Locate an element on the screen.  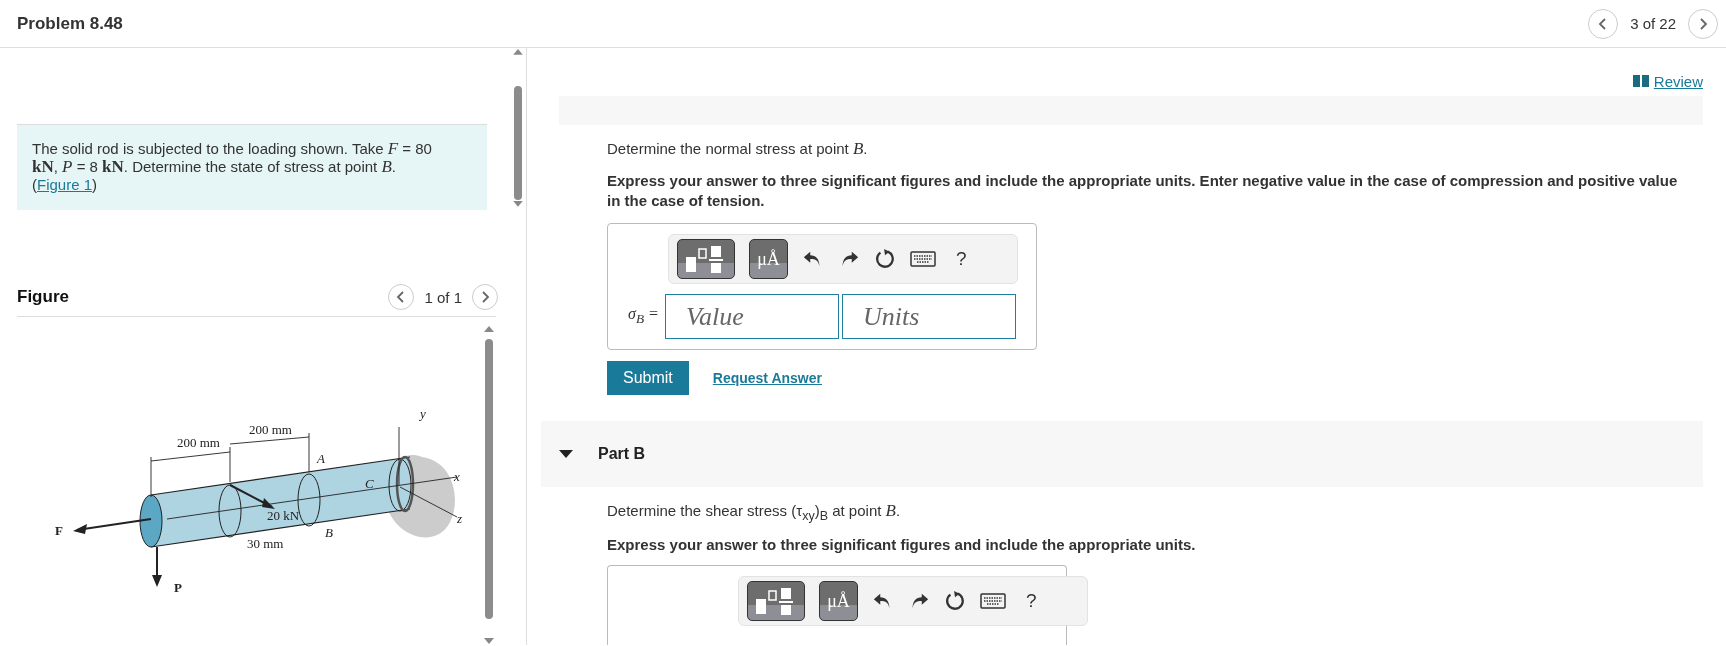
part-header: Part B is located at coordinates (1122, 454).